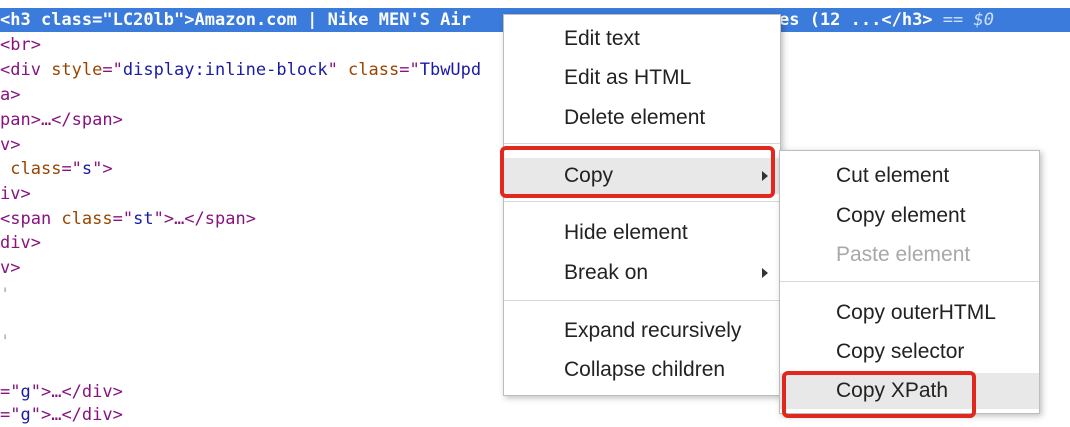 This screenshot has width=1070, height=427. I want to click on submenu-item-copy-element: Copy element, so click(909, 216).